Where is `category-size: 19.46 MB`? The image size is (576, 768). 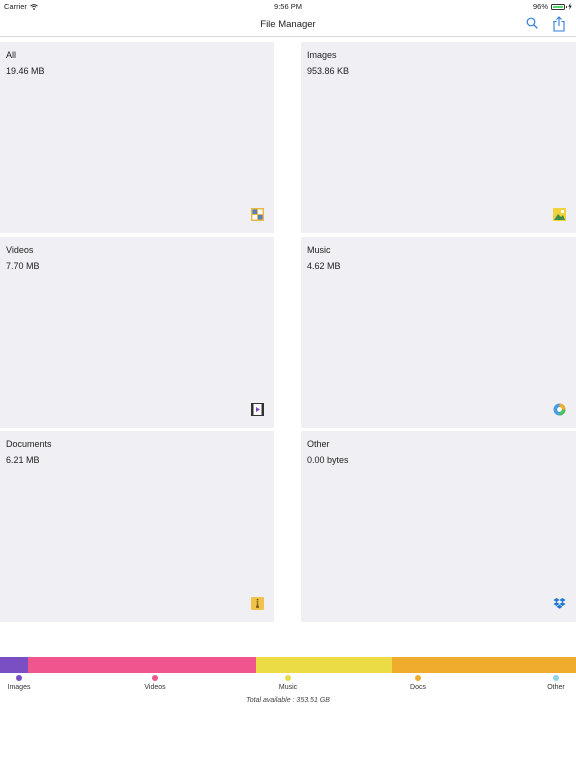 category-size: 19.46 MB is located at coordinates (25, 71).